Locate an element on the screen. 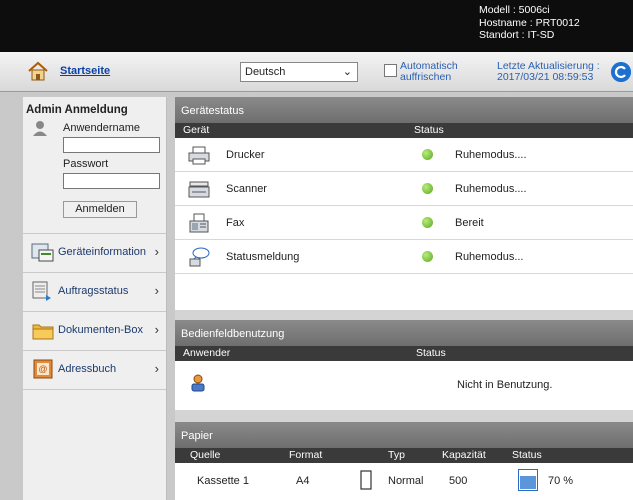 The width and height of the screenshot is (633, 500). sidebar-item-device-info: Geräteinformation › is located at coordinates (94, 252).